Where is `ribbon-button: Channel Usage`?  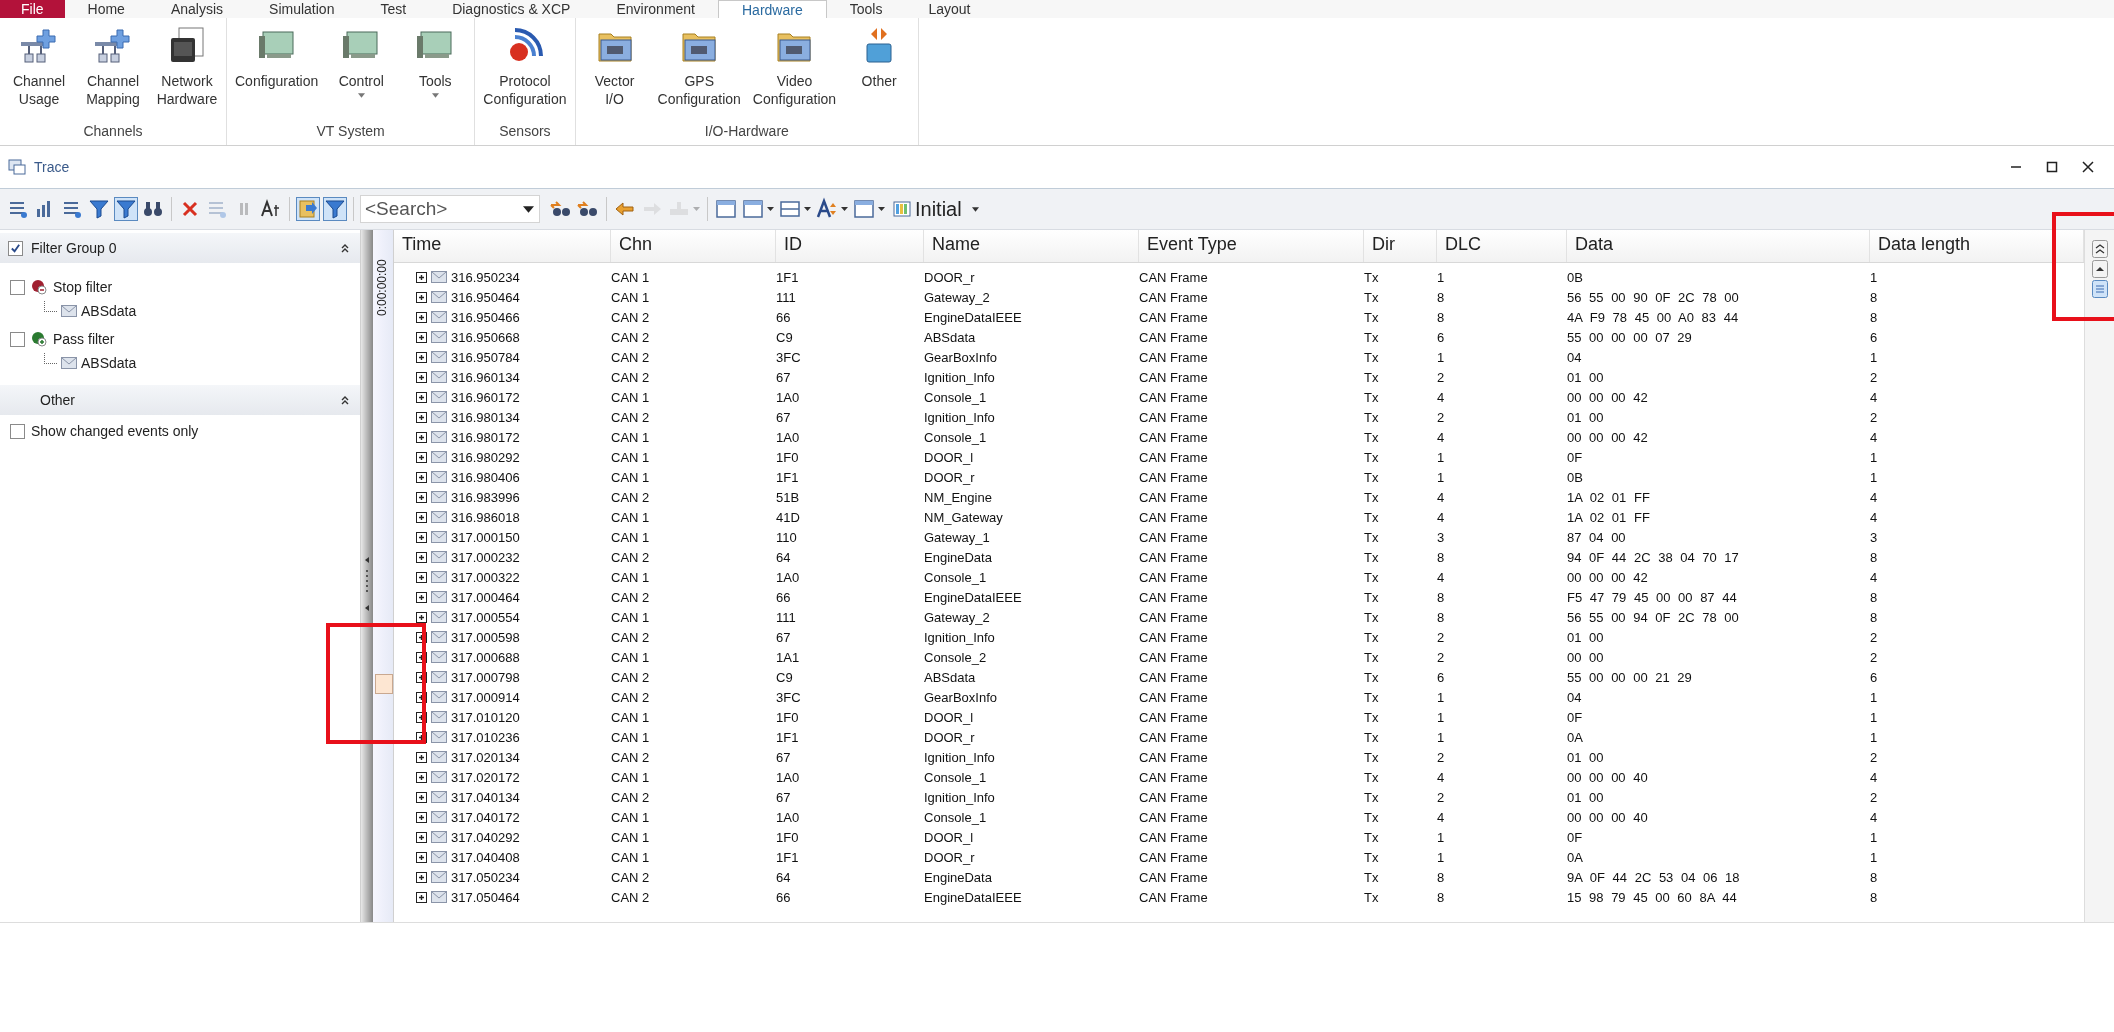
ribbon-button: Channel Usage is located at coordinates (39, 71).